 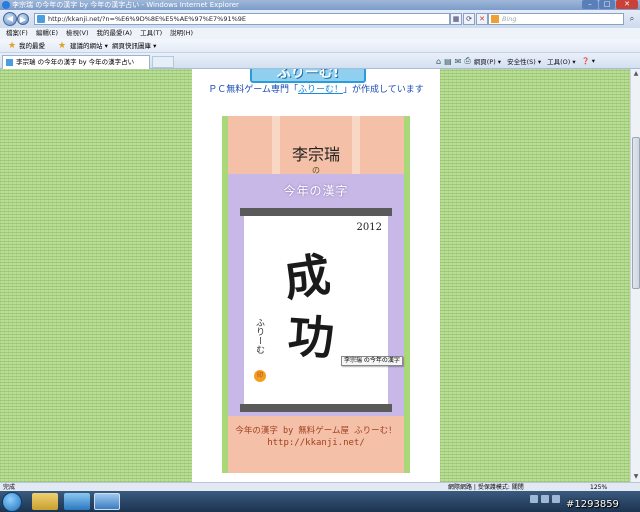 What do you see at coordinates (32, 46) in the screenshot?
I see `favorites-button: 我的最愛` at bounding box center [32, 46].